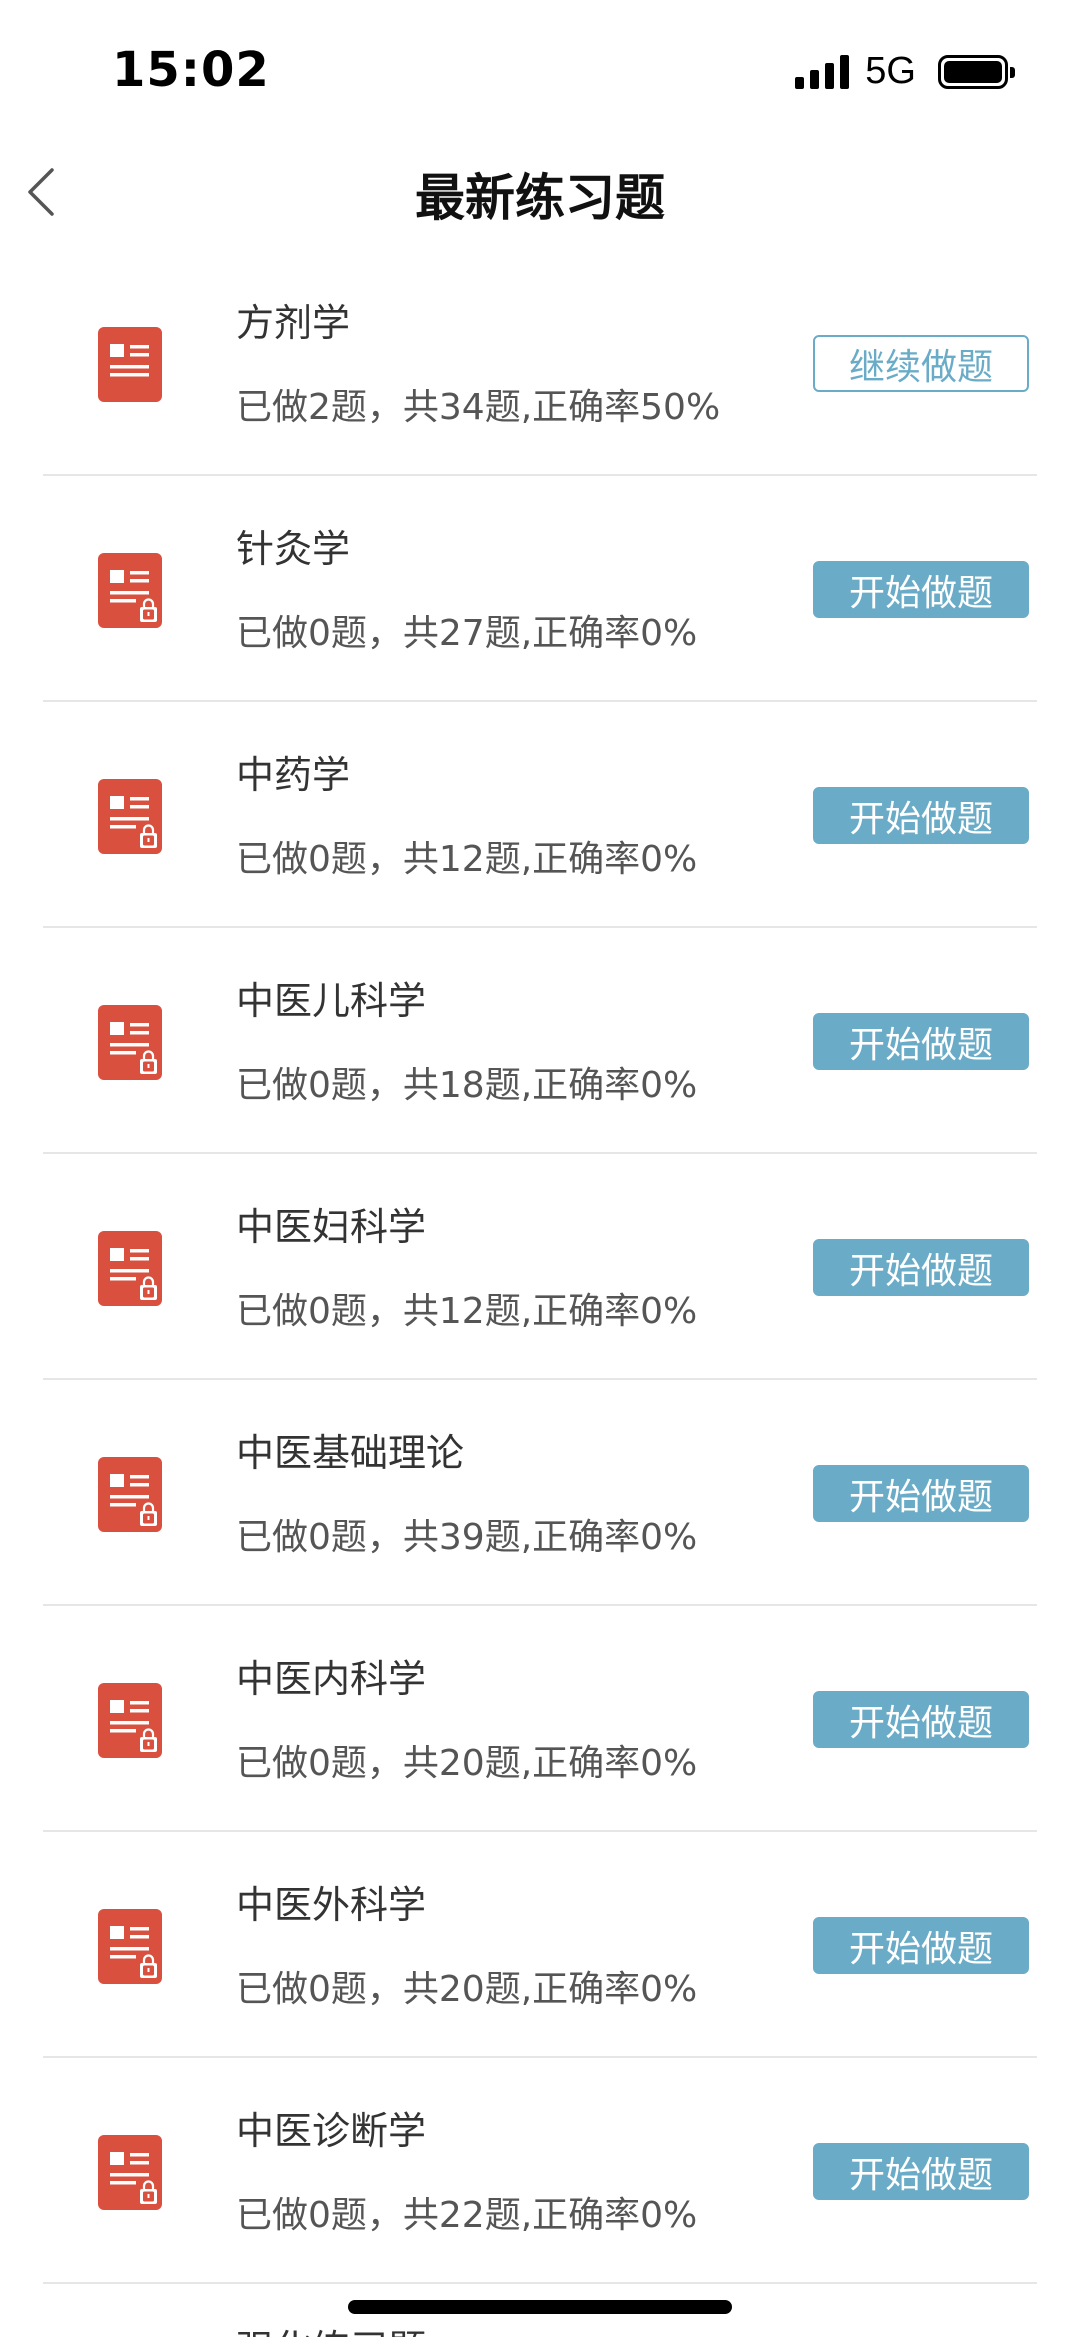  Describe the element at coordinates (540, 198) in the screenshot. I see `page-title: 最新练习题` at that location.